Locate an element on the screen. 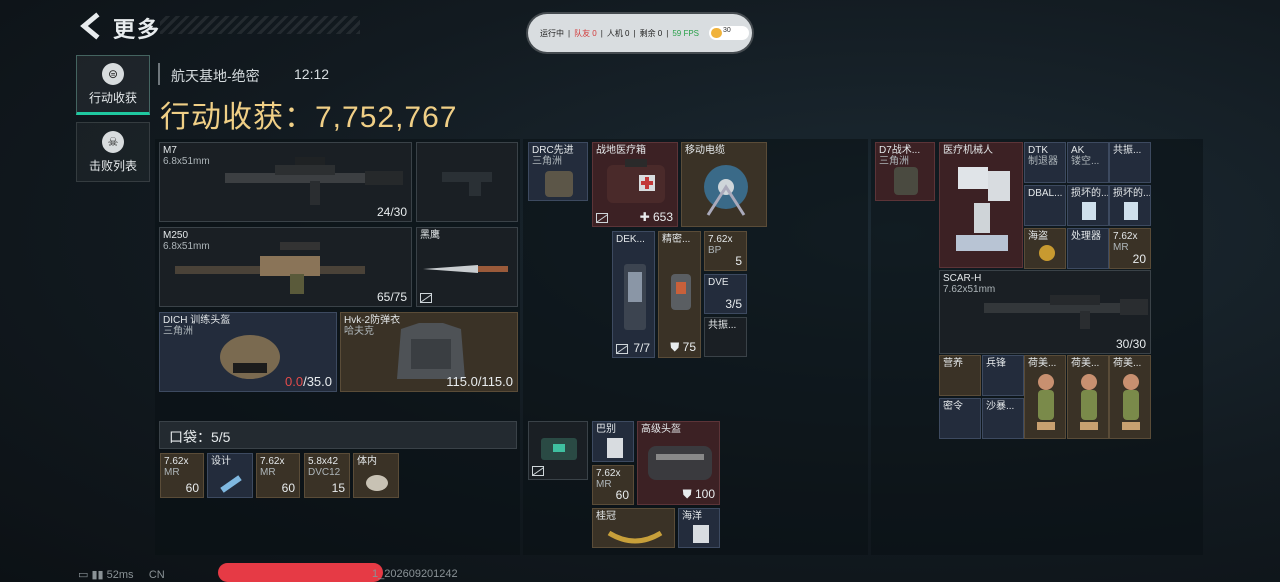  backpack-cable-reel: 移动电缆 is located at coordinates (724, 184).